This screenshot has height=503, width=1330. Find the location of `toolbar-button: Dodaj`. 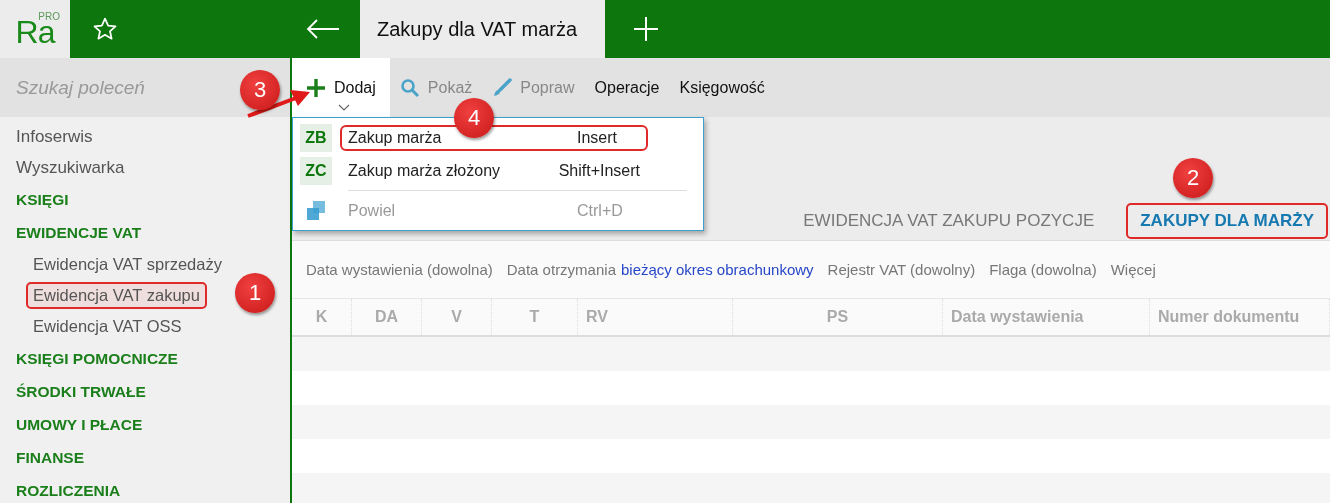

toolbar-button: Dodaj is located at coordinates (341, 87).